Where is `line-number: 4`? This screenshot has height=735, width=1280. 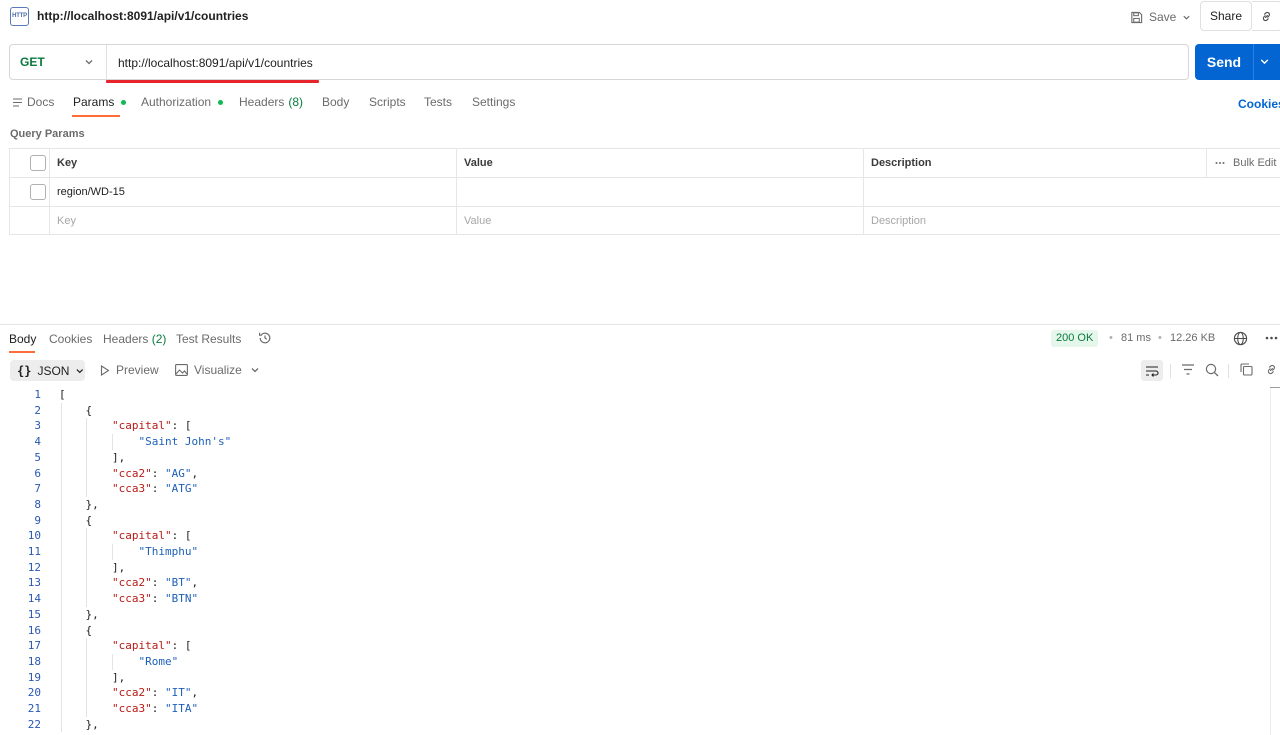
line-number: 4 is located at coordinates (37, 442).